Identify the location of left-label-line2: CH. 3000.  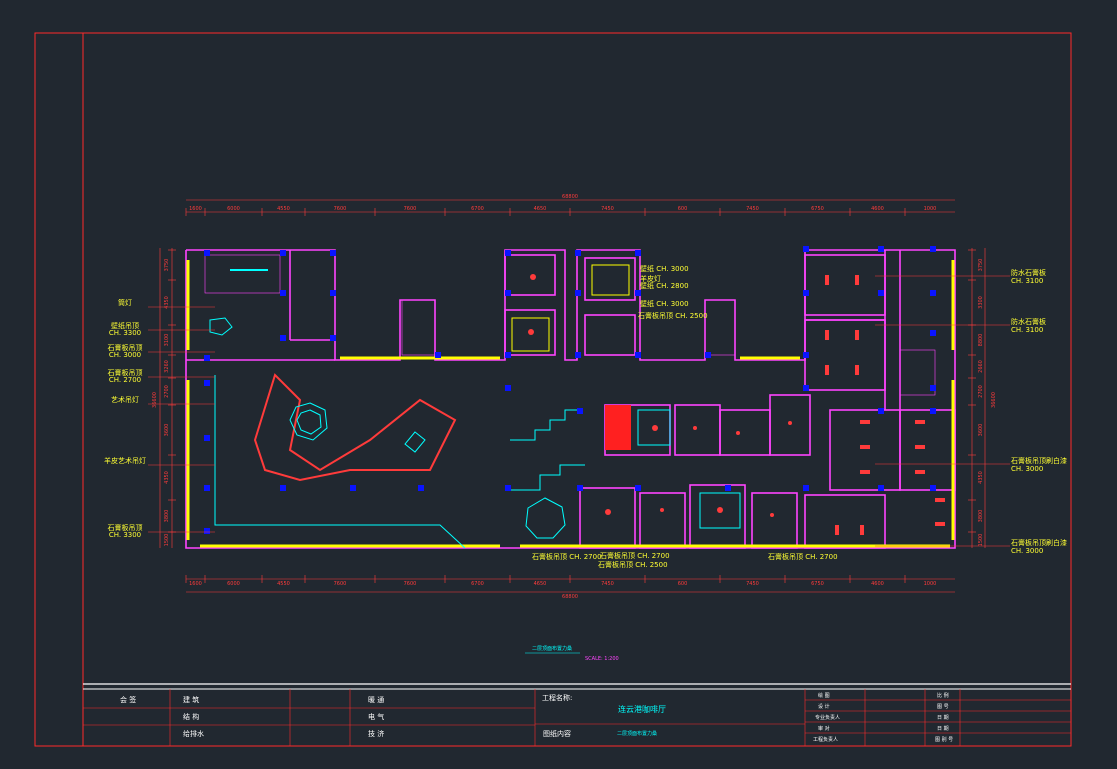
(125, 355).